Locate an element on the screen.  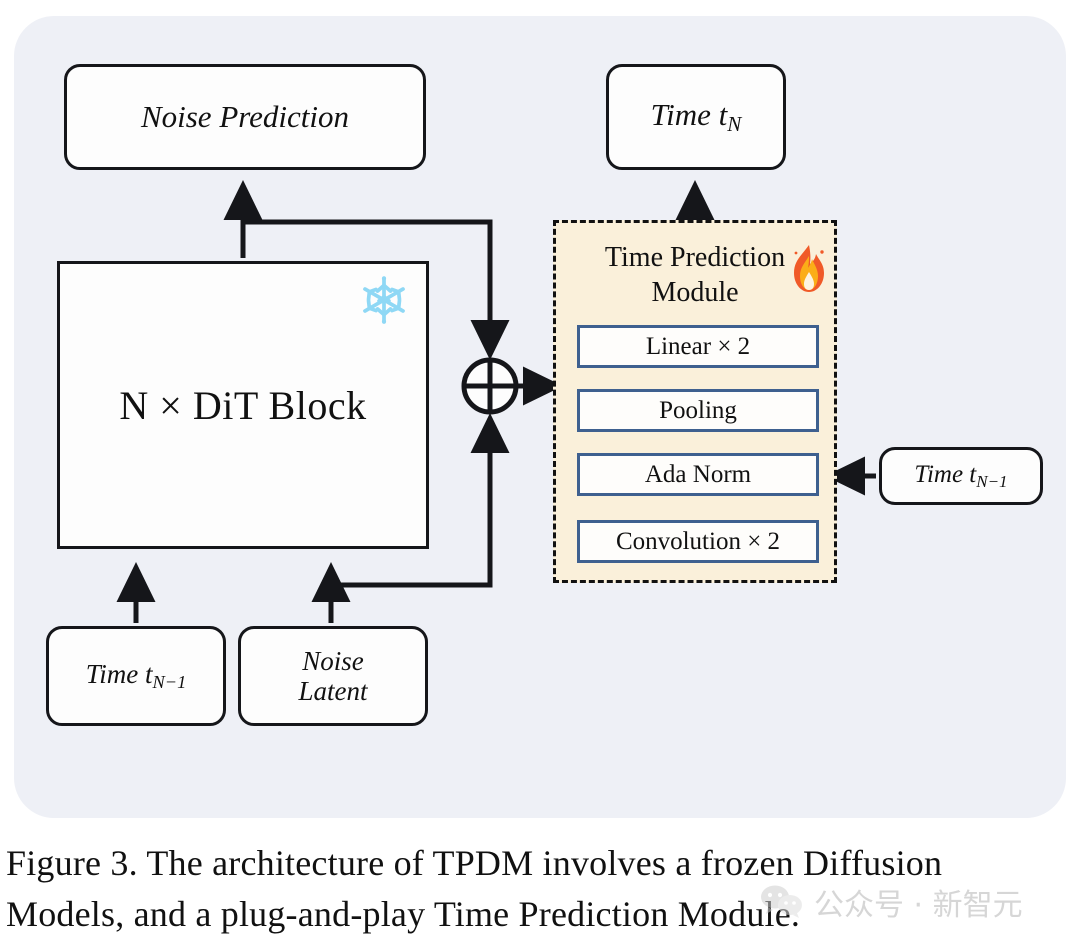
box-time-tn-minus-1-left-label: Time tN−1 is located at coordinates (136, 676).